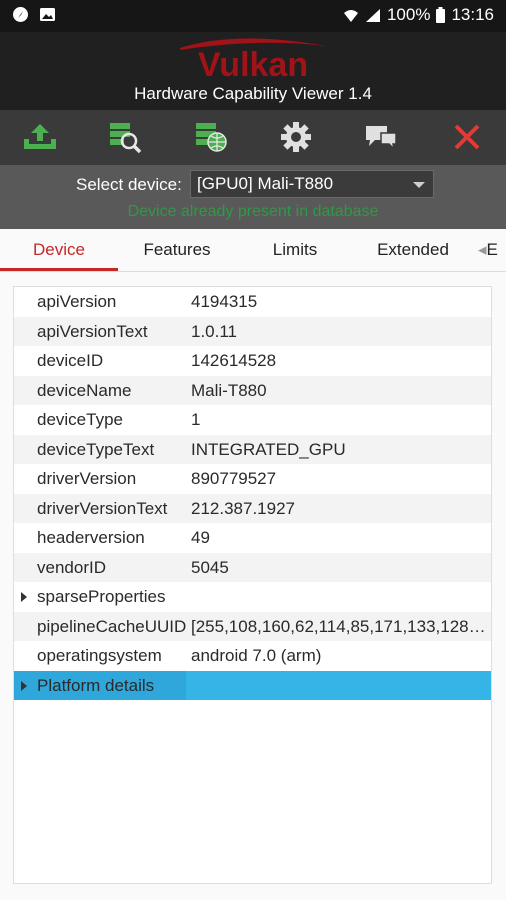  I want to click on table-row: apiVersion 4194315, so click(252, 302).